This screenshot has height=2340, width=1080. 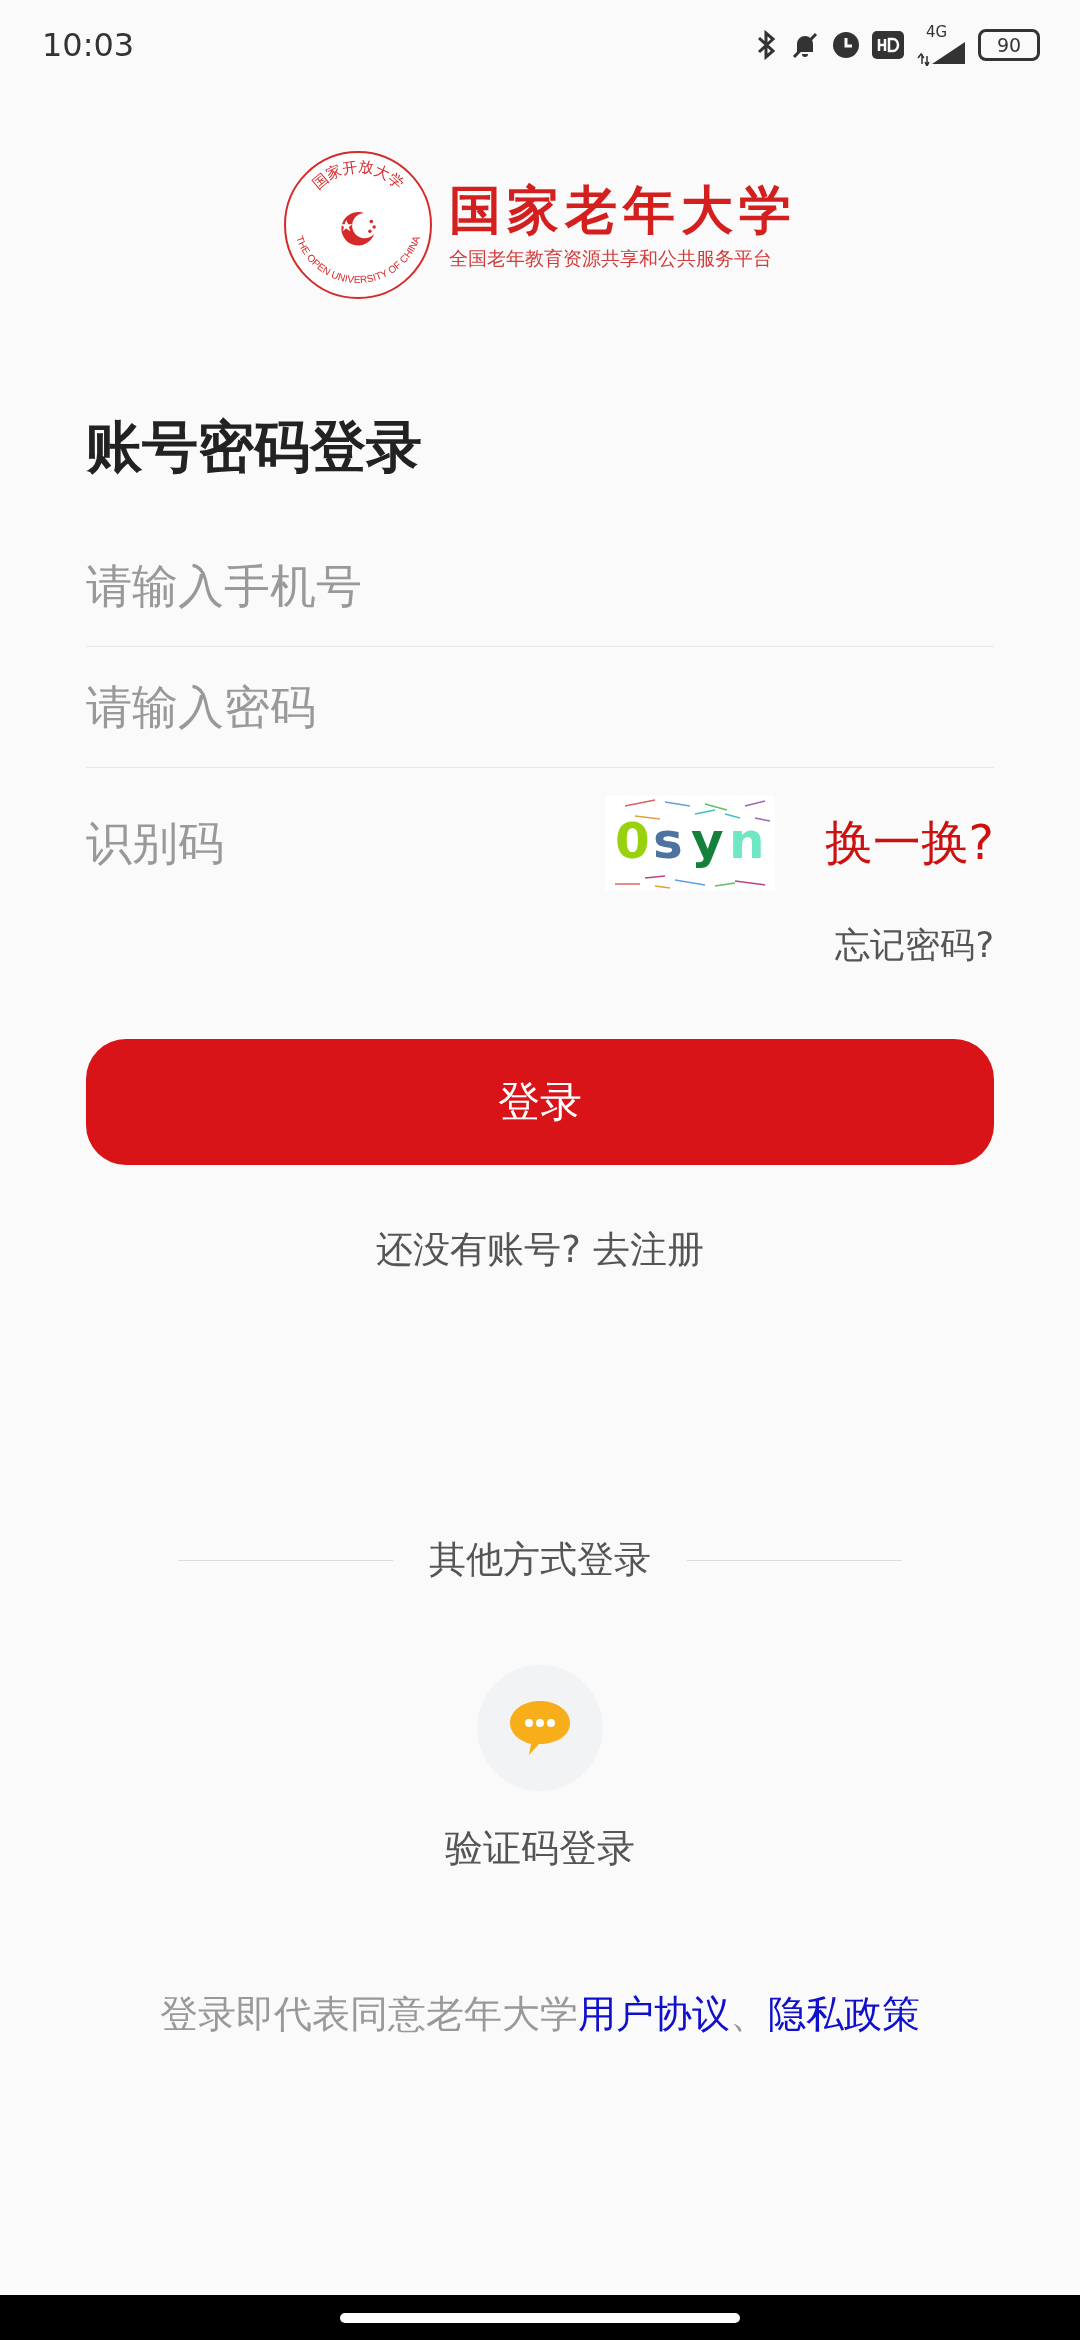 I want to click on forgot-password-link: 忘记密码?, so click(x=914, y=945).